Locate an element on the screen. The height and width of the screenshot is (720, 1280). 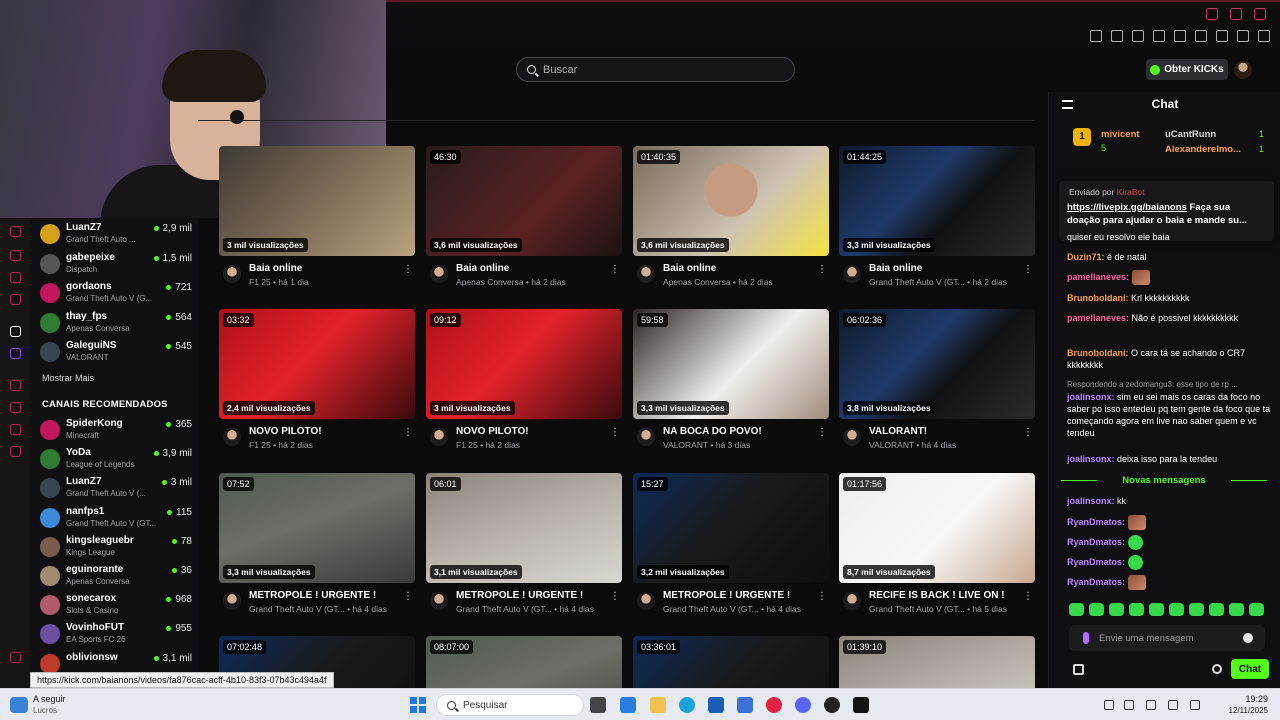
video-thumbnail: 06:02:36 3,8 mil visualizações is located at coordinates (937, 364).